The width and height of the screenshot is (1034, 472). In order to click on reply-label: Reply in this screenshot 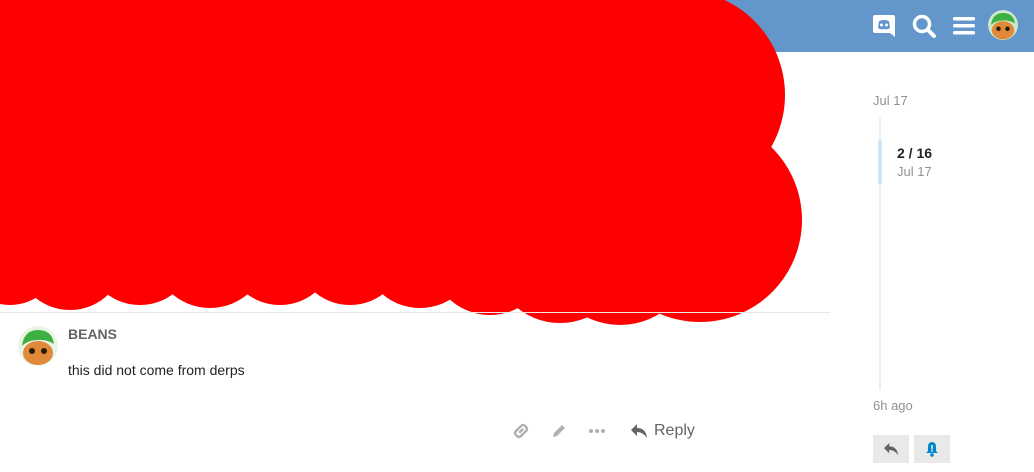, I will do `click(674, 430)`.